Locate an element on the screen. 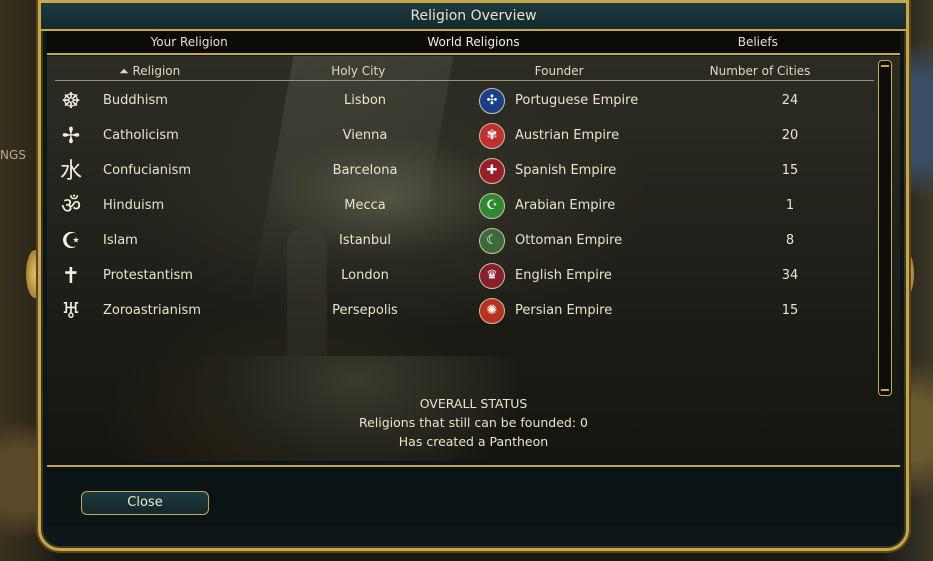  confucian-symbol-icon: 水 is located at coordinates (70, 171).